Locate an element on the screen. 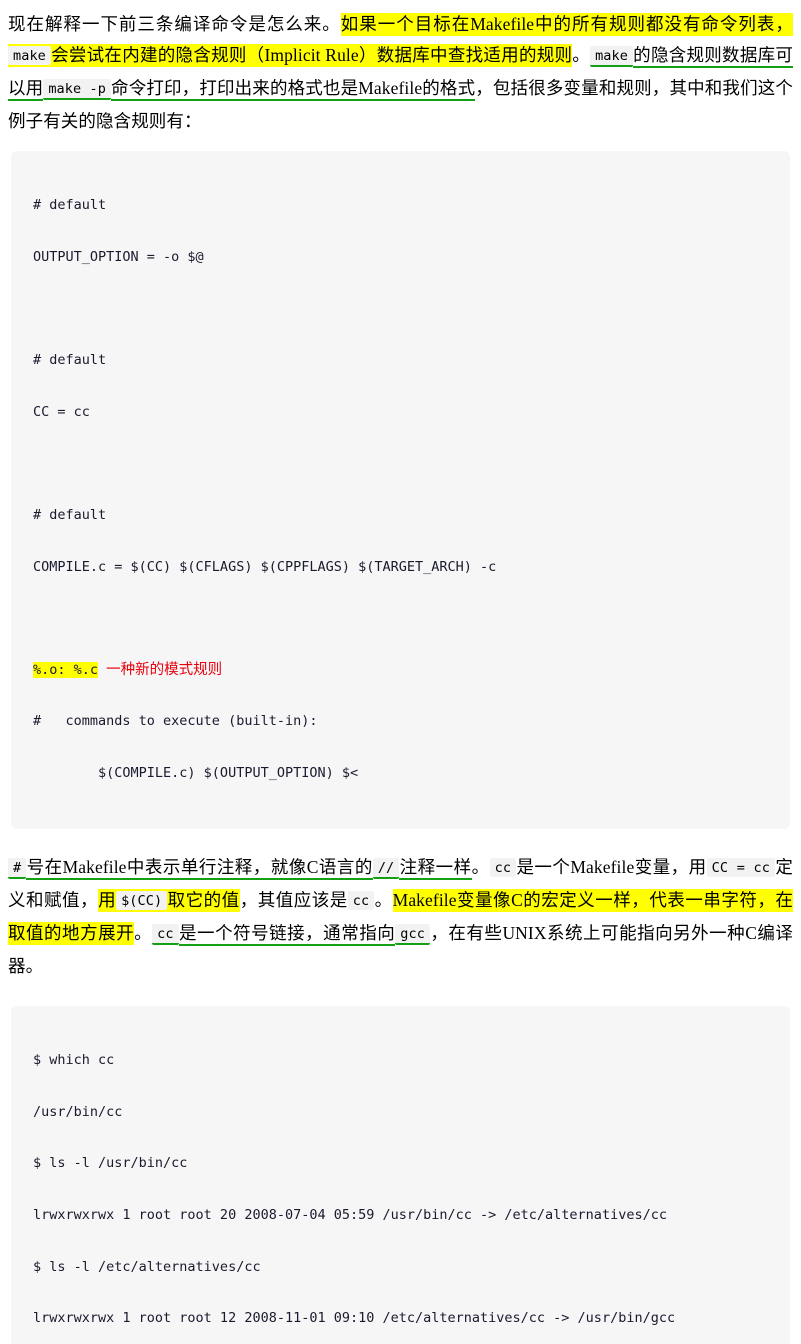 The width and height of the screenshot is (801, 1344). code-line: $(COMPILE.c) $(OUTPUT_OPTION) $< is located at coordinates (196, 773).